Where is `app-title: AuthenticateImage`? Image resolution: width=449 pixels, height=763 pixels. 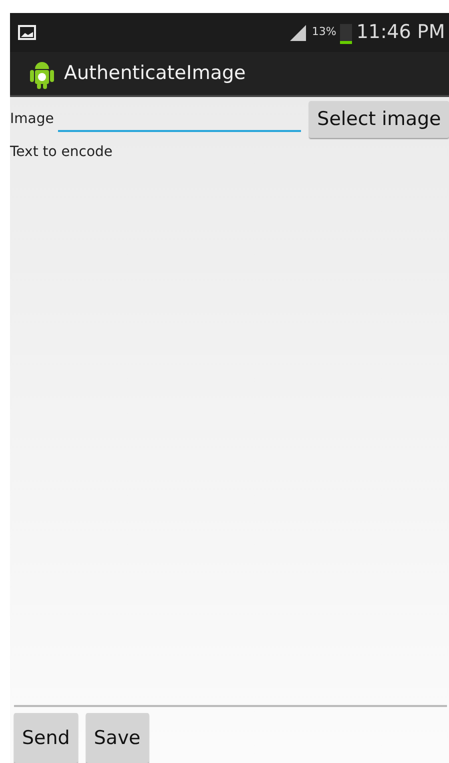
app-title: AuthenticateImage is located at coordinates (155, 73).